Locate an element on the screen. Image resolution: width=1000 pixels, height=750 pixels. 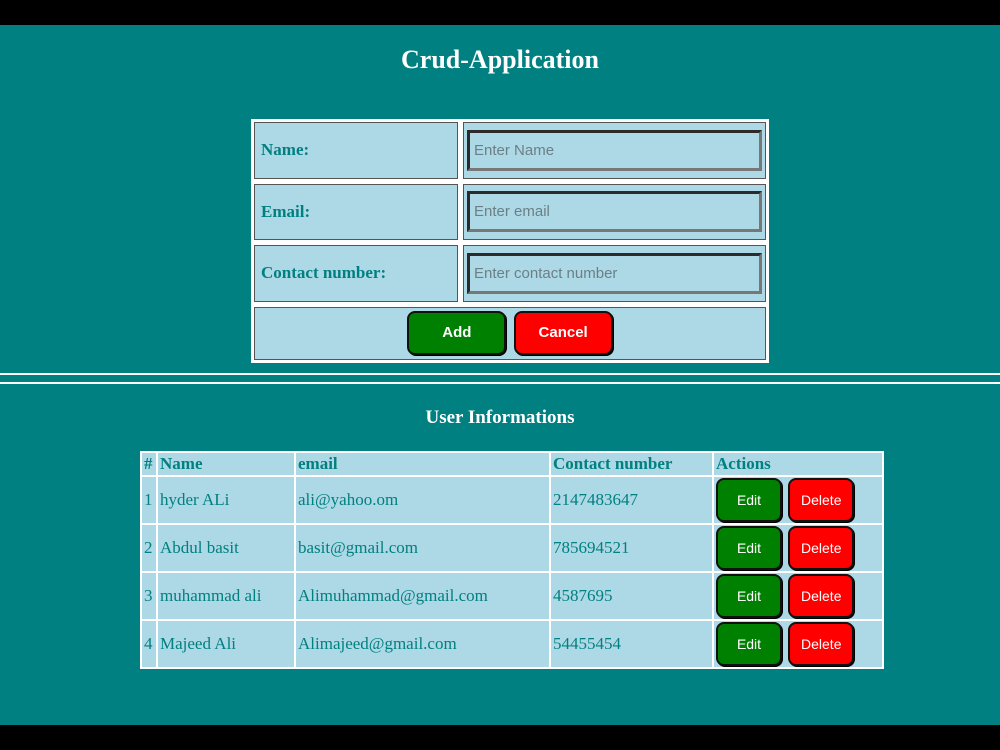
header-contact: Contact number is located at coordinates (631, 464).